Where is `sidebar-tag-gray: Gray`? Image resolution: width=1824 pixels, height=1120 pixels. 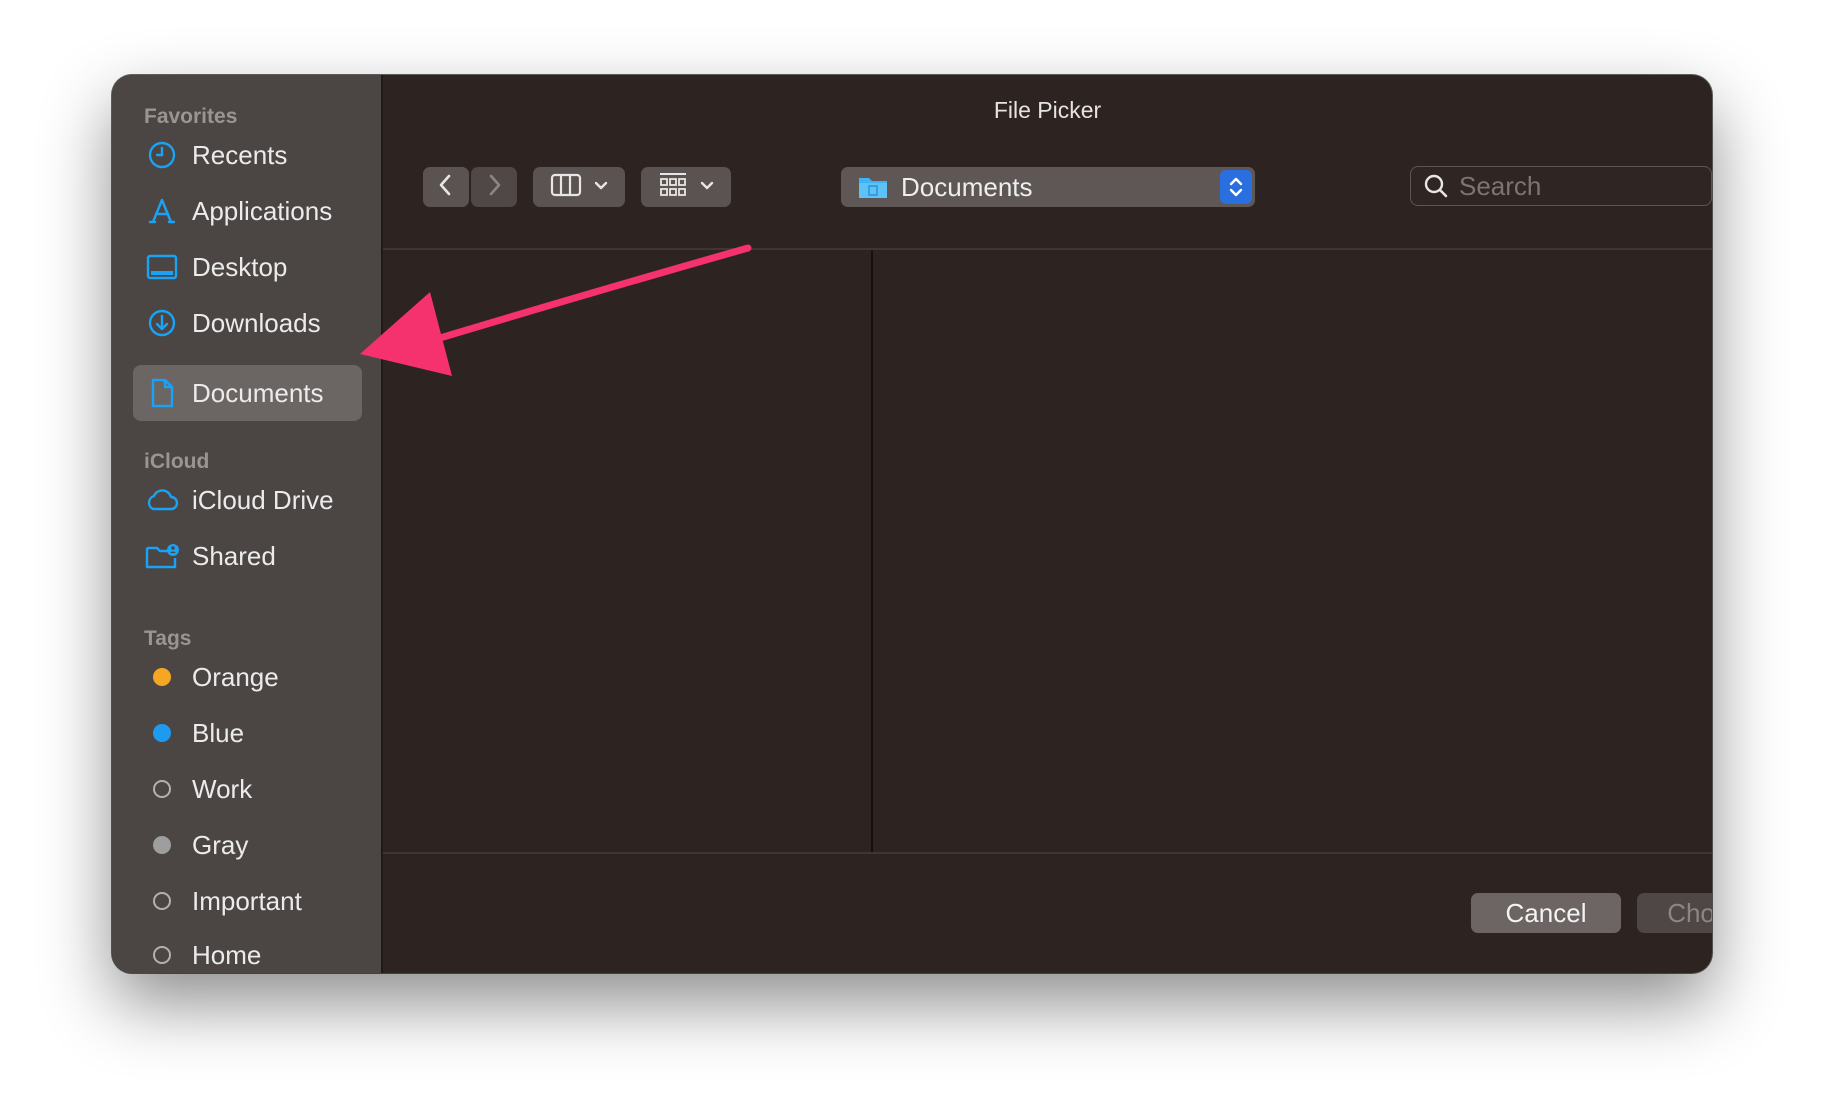
sidebar-tag-gray: Gray is located at coordinates (247, 845).